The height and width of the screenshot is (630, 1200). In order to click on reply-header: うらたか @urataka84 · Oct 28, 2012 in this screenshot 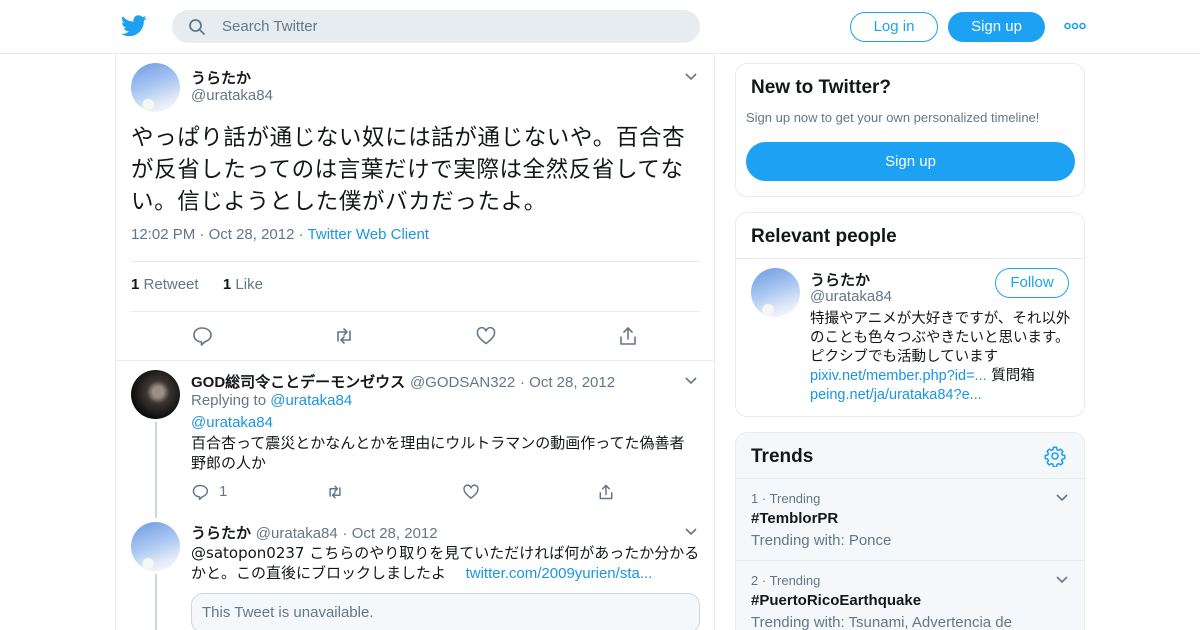, I will do `click(314, 533)`.